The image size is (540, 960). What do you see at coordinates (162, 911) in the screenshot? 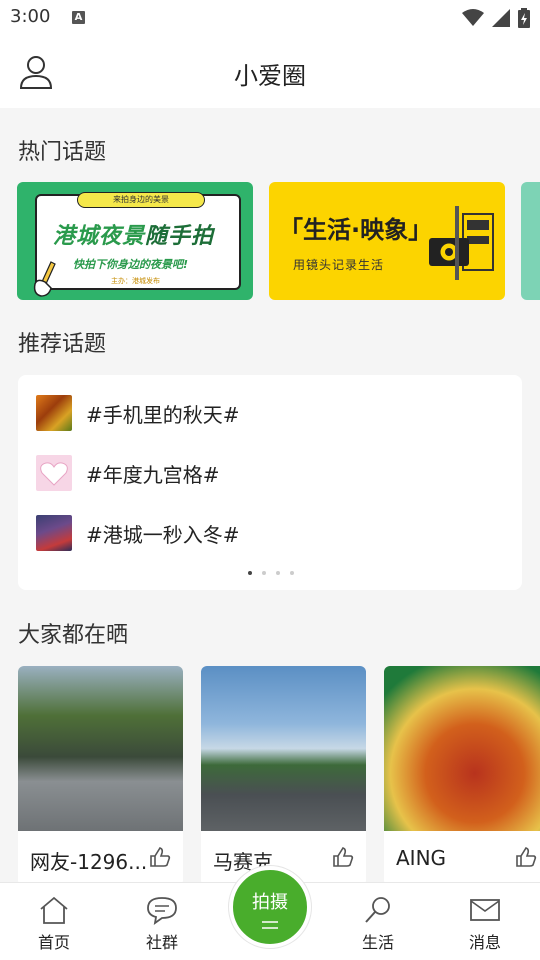
I see `chat-icon` at bounding box center [162, 911].